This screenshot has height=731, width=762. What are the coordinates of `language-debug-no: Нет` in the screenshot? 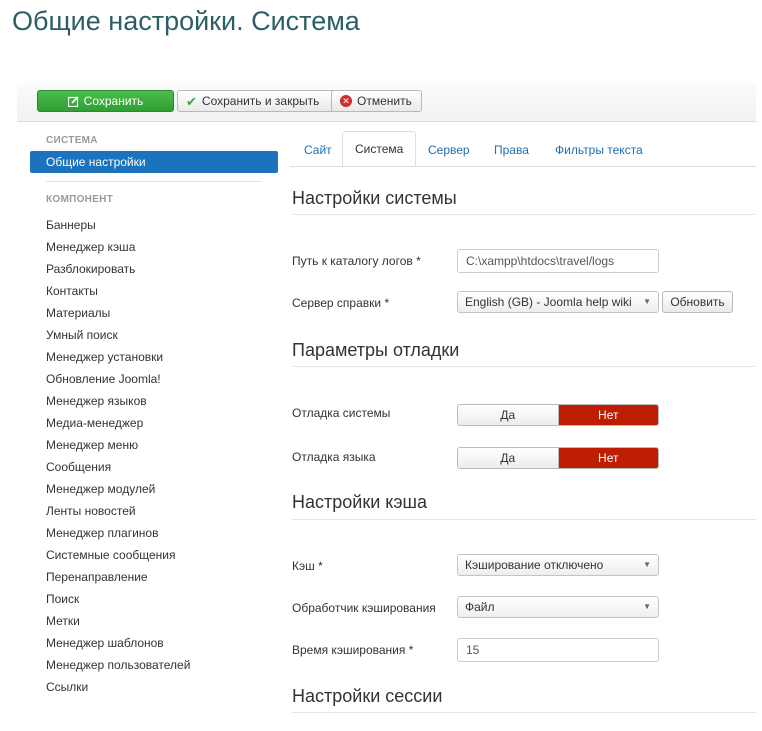 It's located at (608, 458).